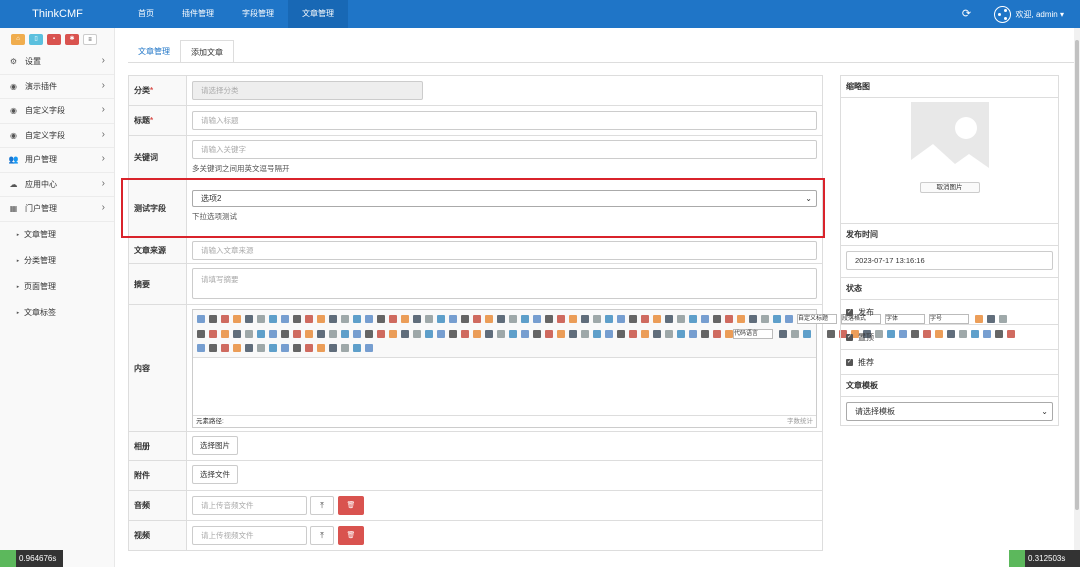  Describe the element at coordinates (1044, 558) in the screenshot. I see `debug-timer-right: 0.312503s` at that location.